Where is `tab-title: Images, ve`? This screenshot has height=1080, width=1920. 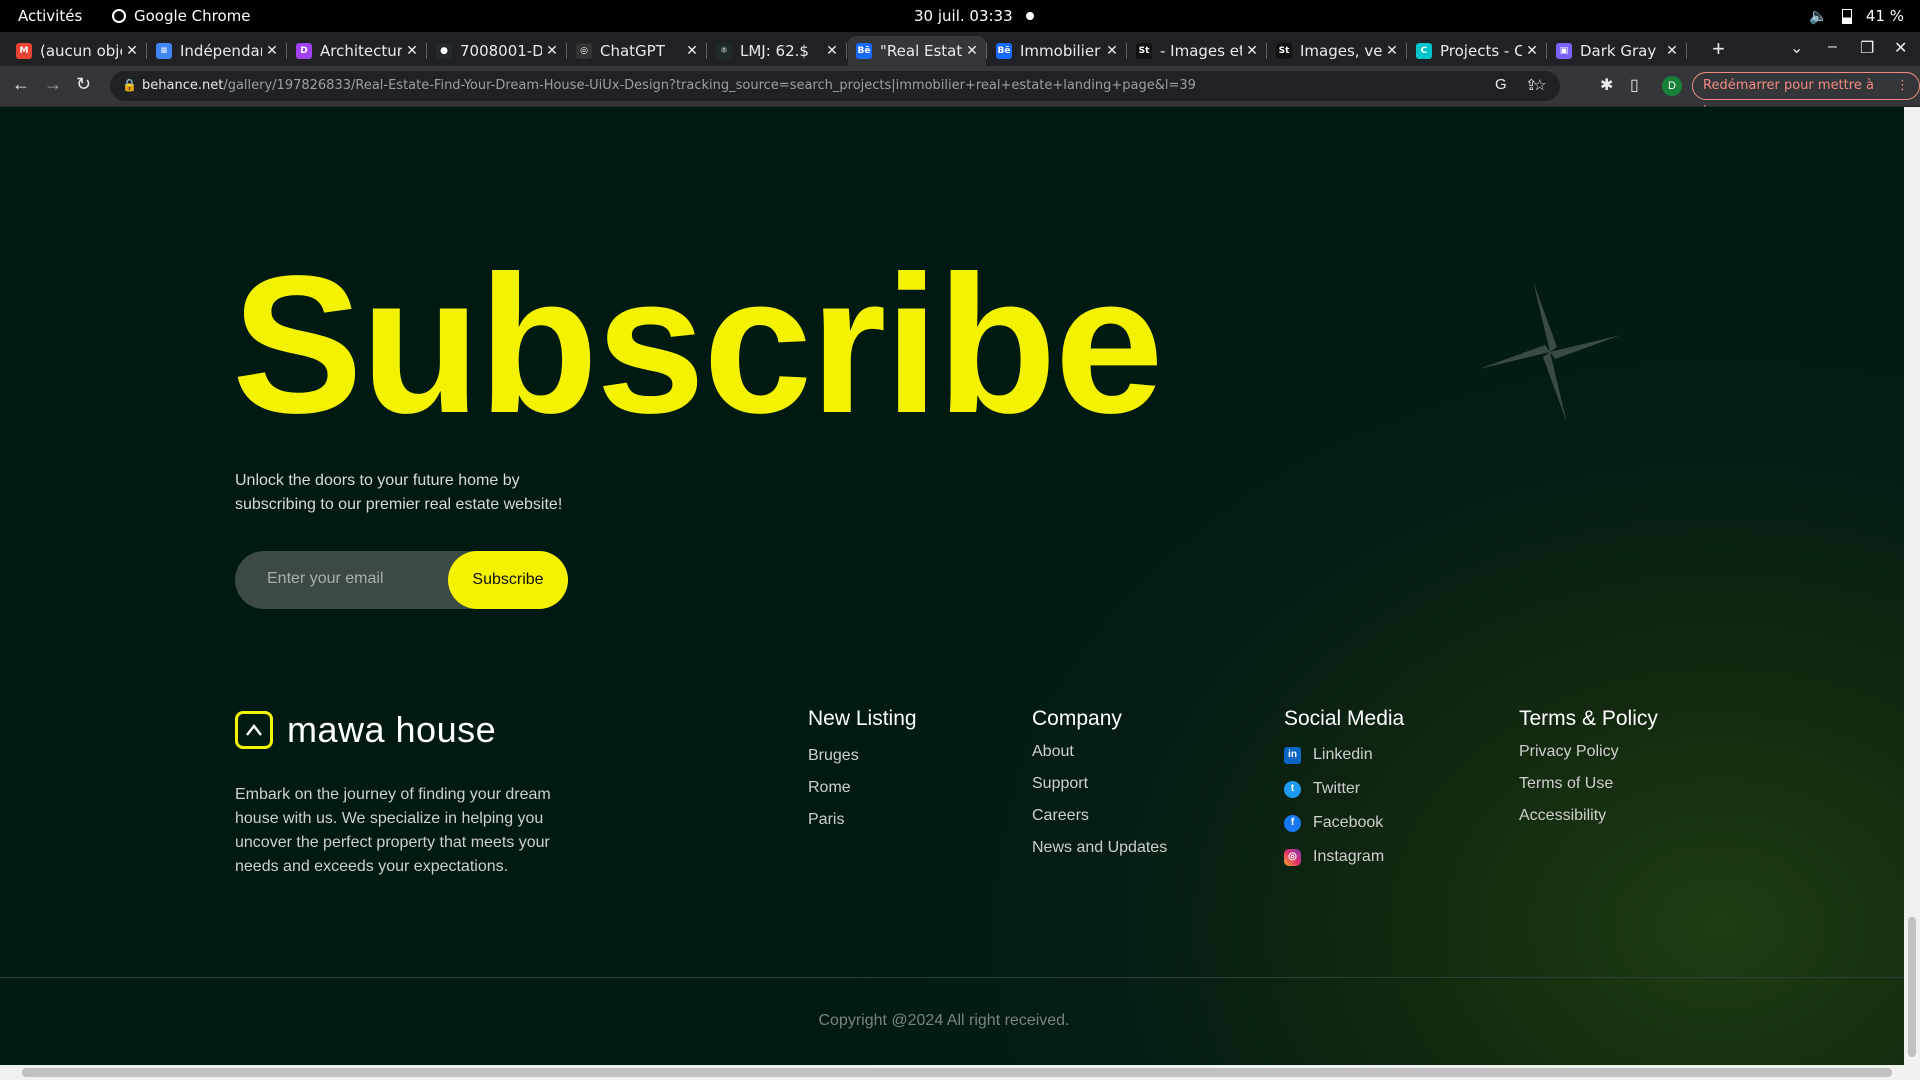 tab-title: Images, ve is located at coordinates (1341, 51).